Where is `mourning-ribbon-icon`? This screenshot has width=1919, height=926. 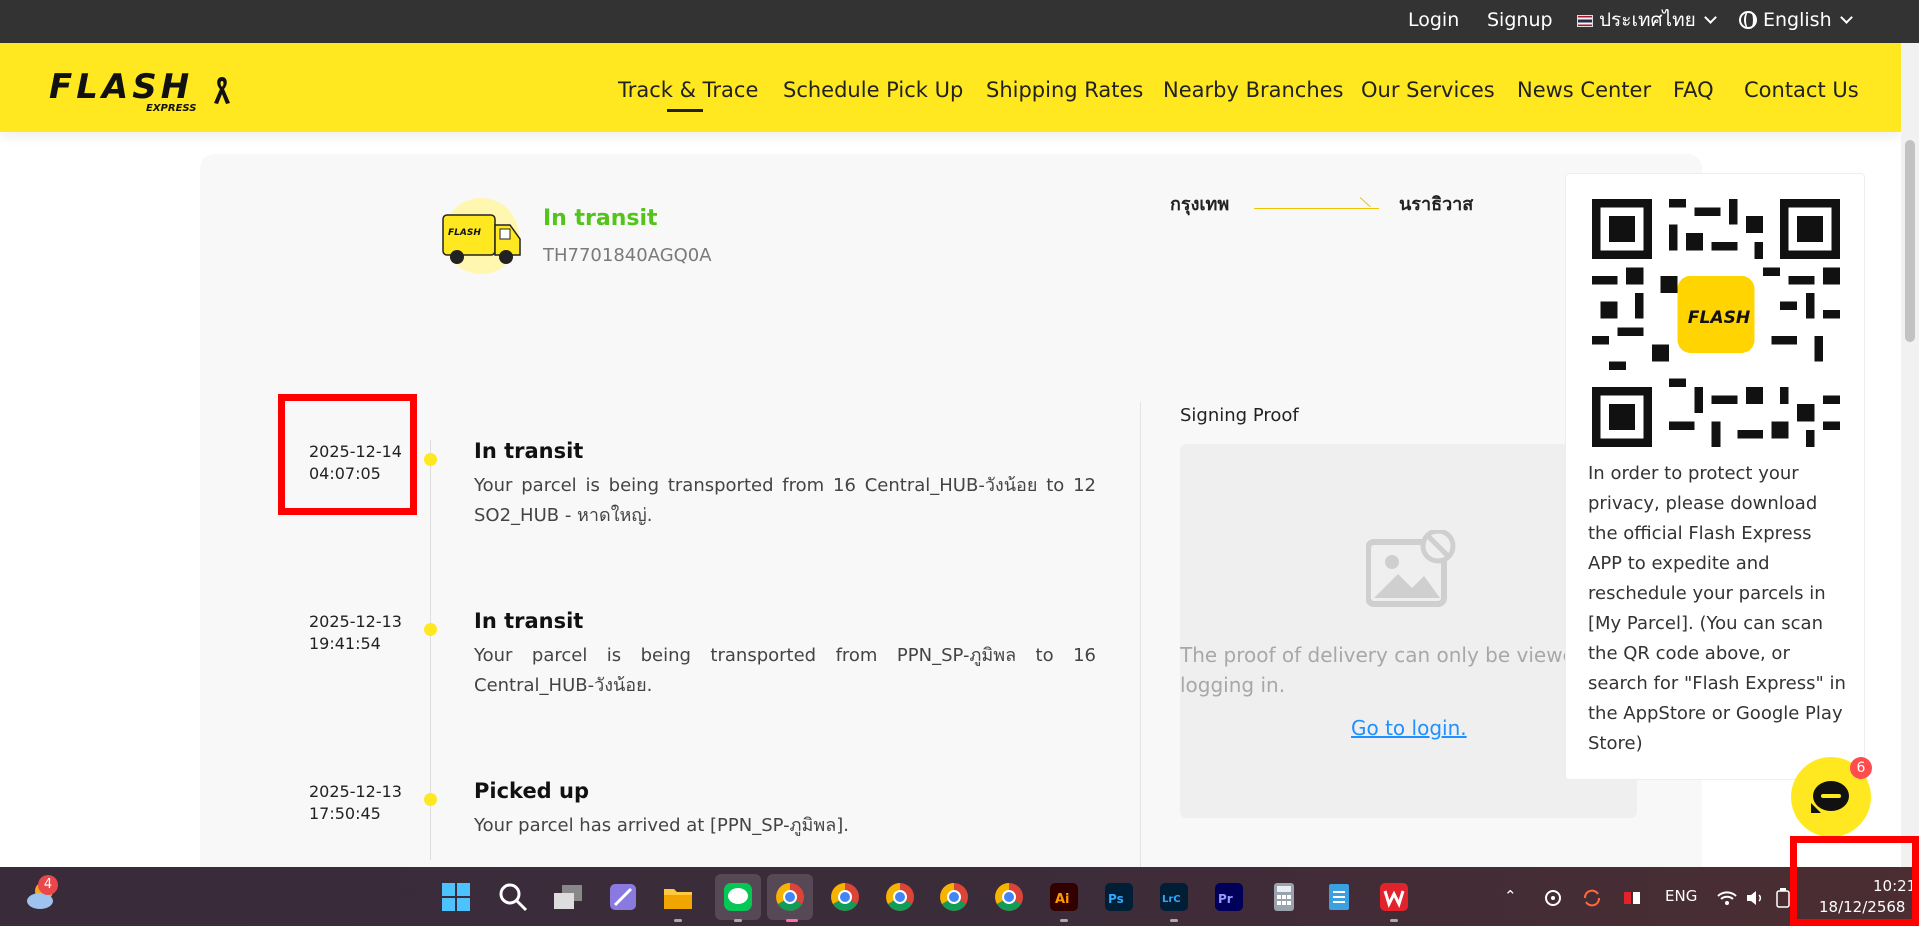 mourning-ribbon-icon is located at coordinates (222, 90).